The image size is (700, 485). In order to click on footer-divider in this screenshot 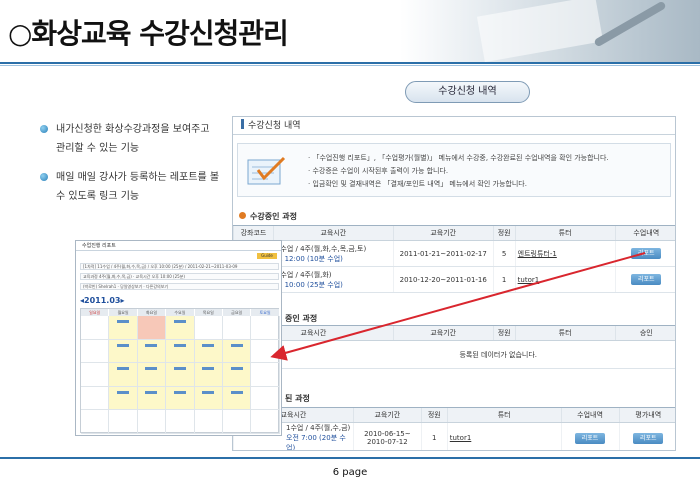, I will do `click(350, 458)`.